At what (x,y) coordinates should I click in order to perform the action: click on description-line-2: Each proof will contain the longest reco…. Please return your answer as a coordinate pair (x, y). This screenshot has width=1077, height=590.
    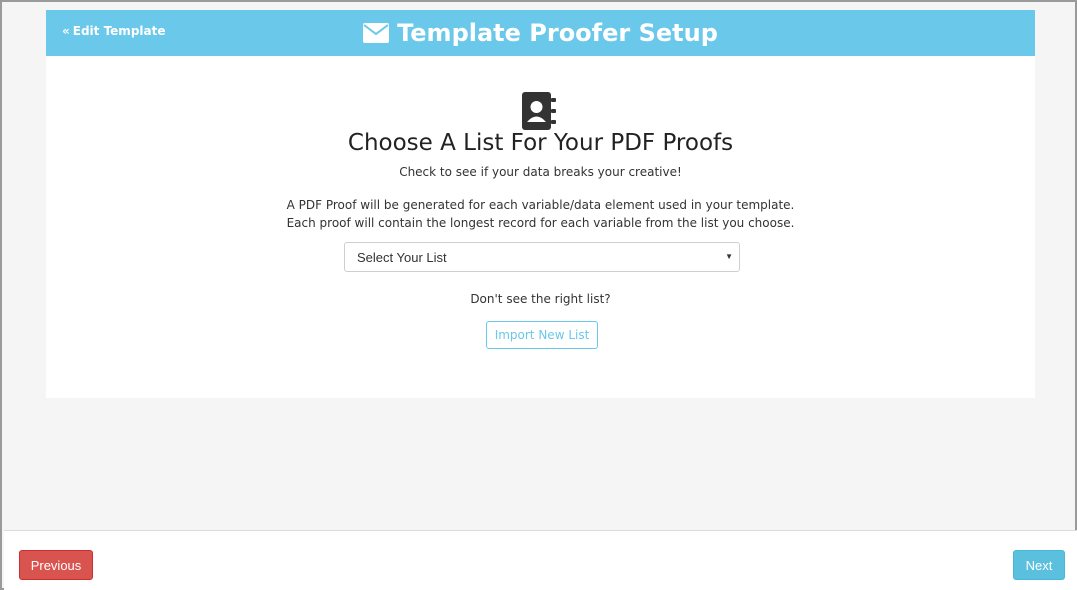
    Looking at the image, I should click on (540, 223).